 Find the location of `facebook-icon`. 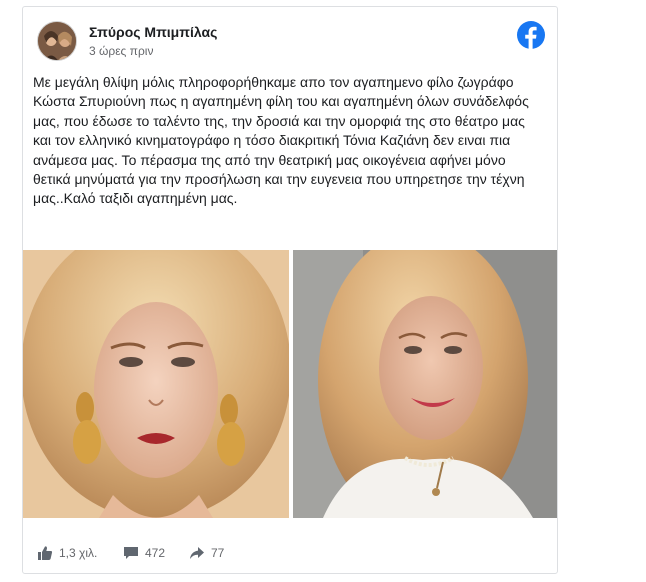

facebook-icon is located at coordinates (531, 35).